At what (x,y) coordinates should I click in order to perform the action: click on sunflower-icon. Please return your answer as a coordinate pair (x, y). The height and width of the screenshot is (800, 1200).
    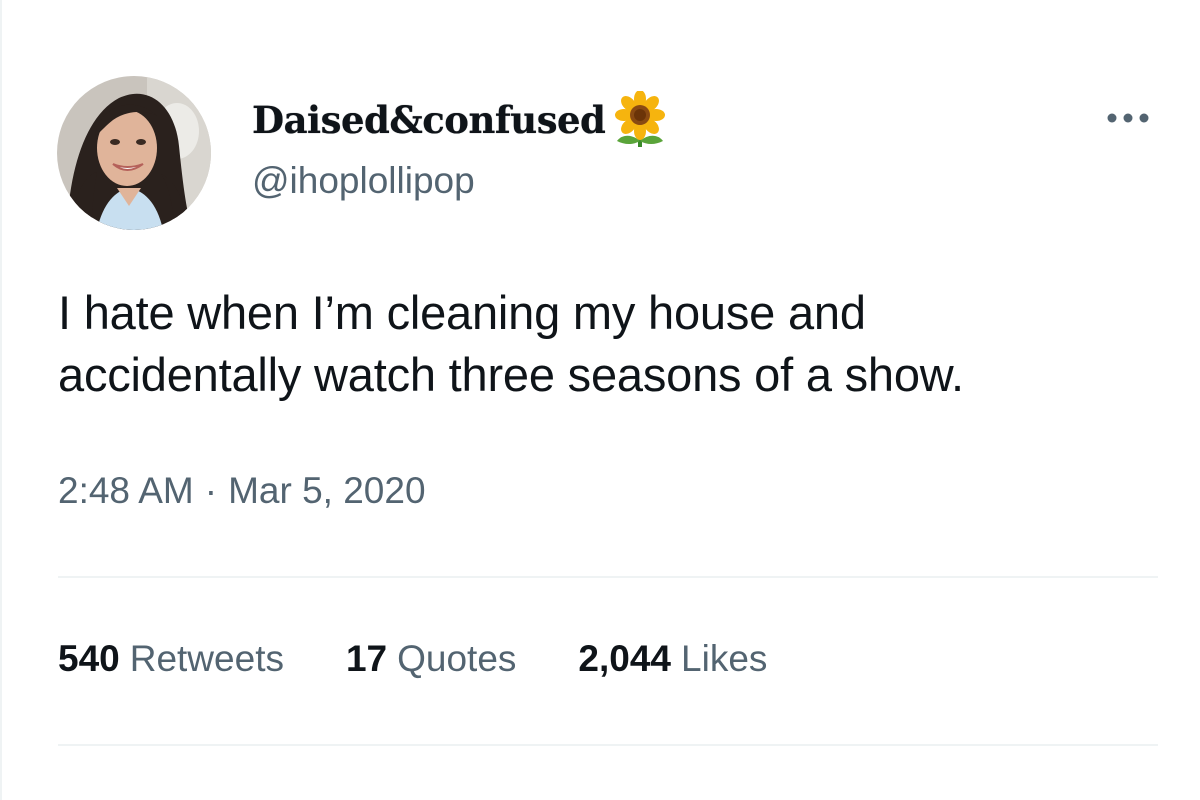
    Looking at the image, I should click on (640, 119).